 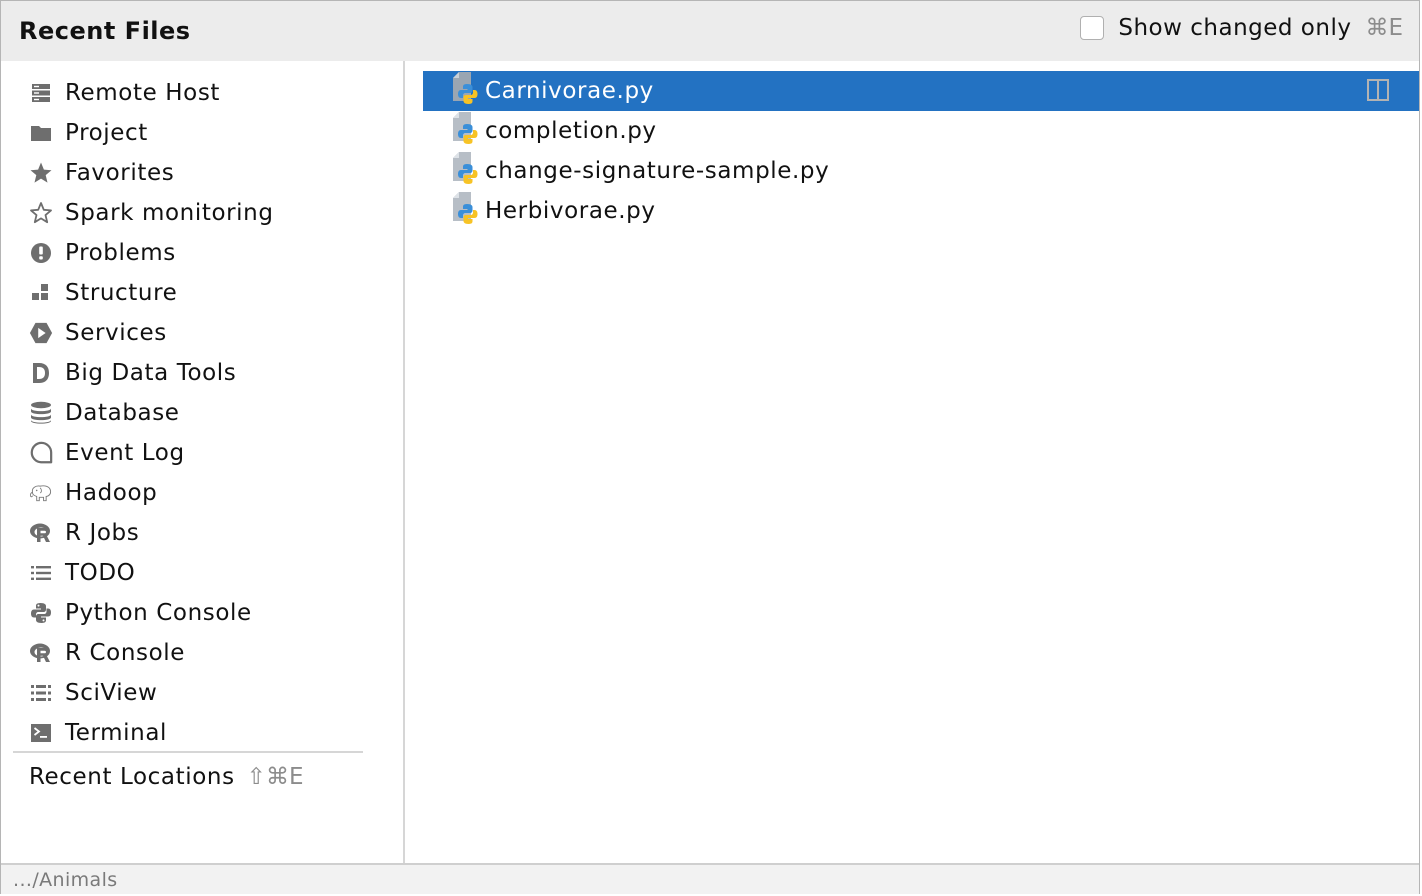 I want to click on todo-list-icon, so click(x=41, y=573).